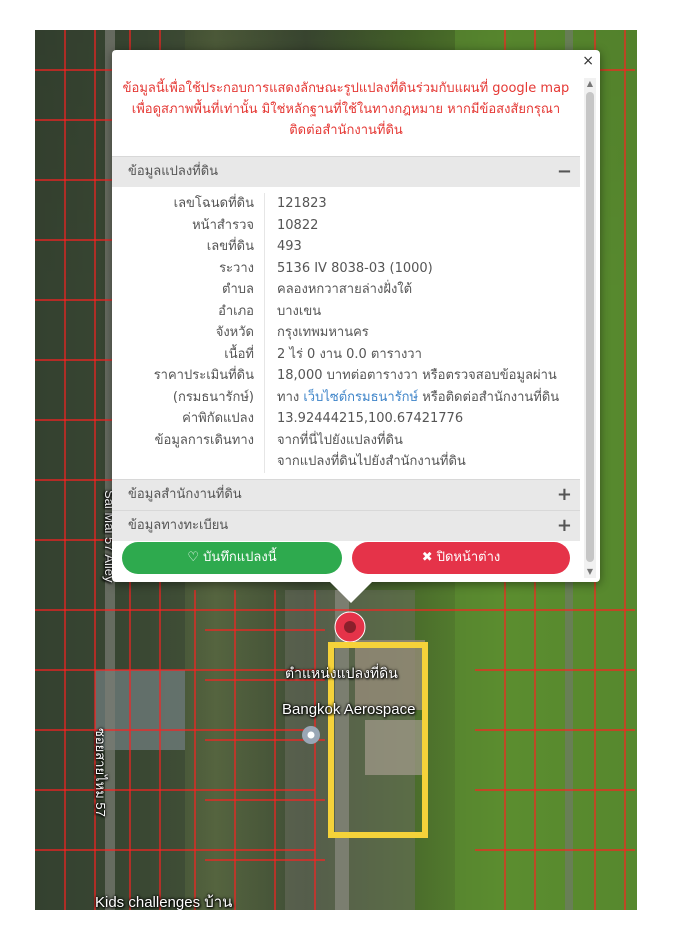 The height and width of the screenshot is (950, 673). I want to click on location-marker-icon, so click(350, 627).